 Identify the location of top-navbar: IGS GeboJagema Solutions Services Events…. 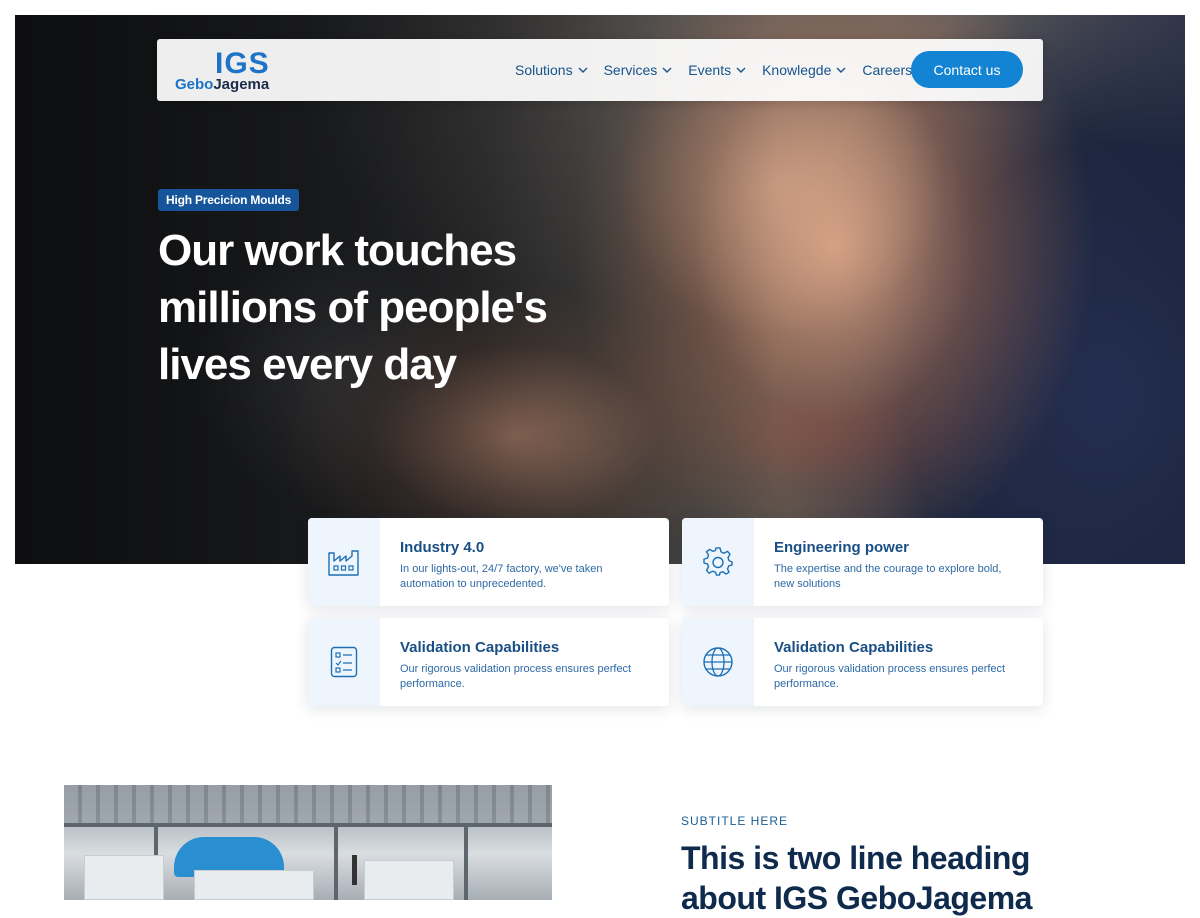
(600, 70).